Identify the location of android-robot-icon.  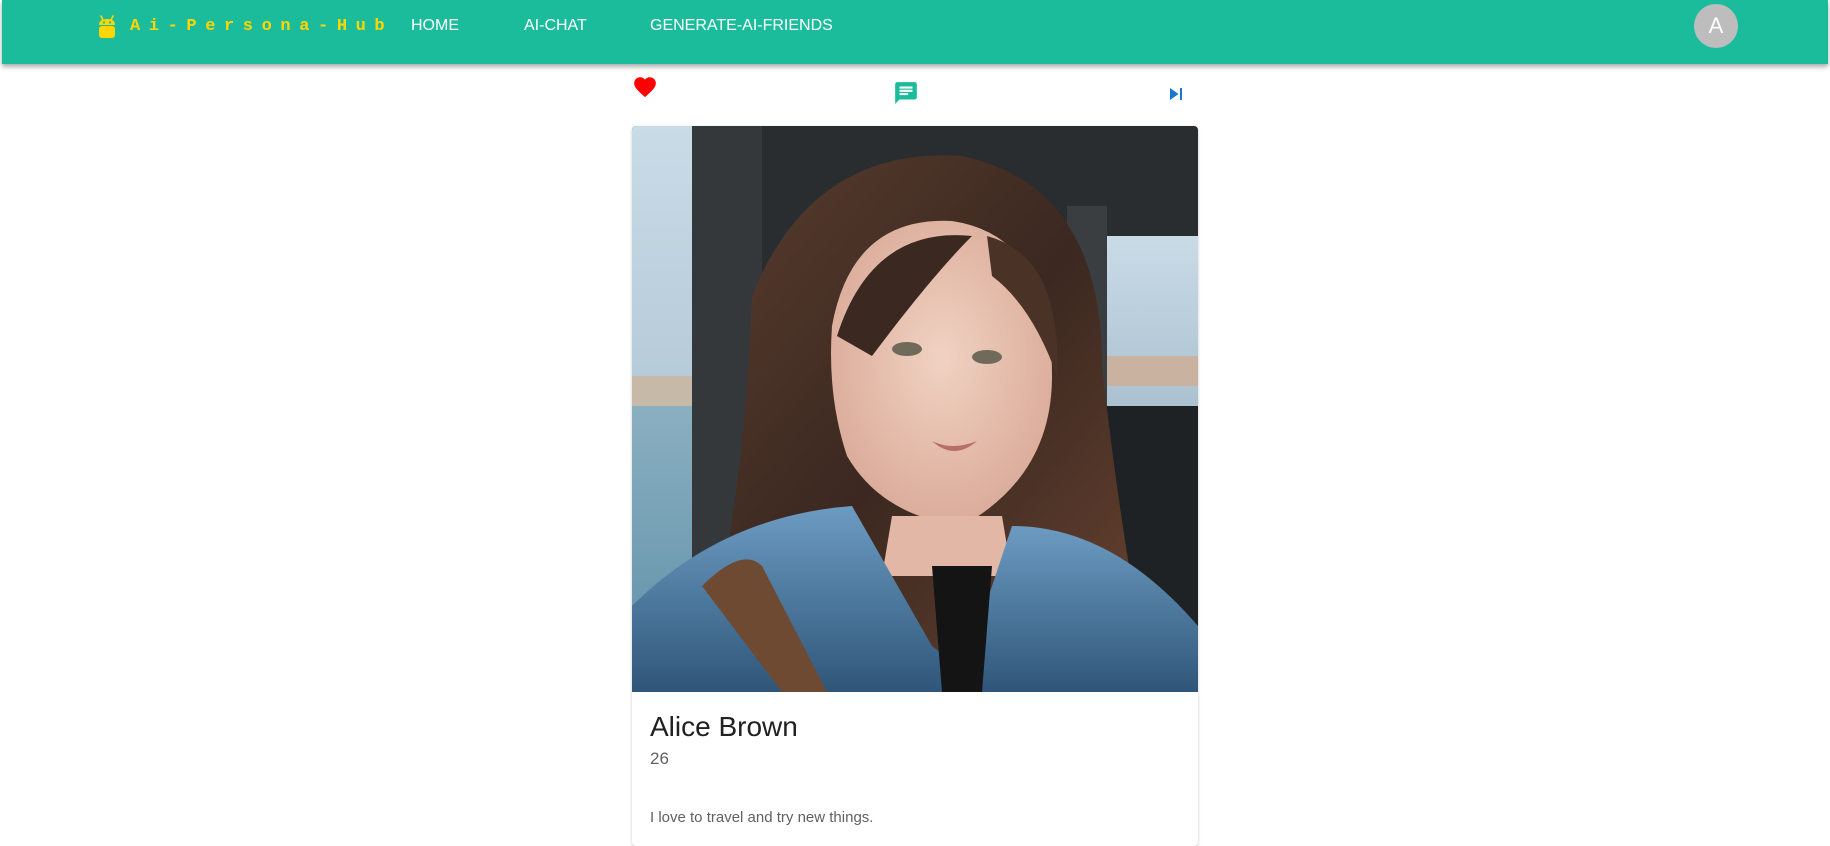
(107, 26).